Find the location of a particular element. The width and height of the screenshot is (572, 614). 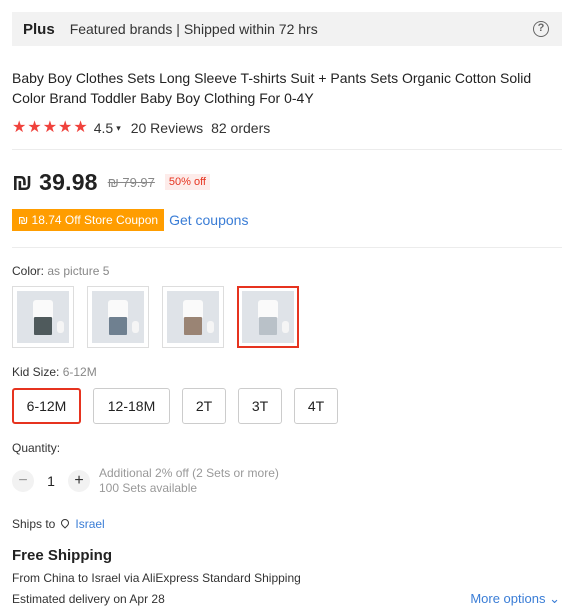

bulk-discount-note: Additional 2% off (2 Sets or more) is located at coordinates (189, 473).